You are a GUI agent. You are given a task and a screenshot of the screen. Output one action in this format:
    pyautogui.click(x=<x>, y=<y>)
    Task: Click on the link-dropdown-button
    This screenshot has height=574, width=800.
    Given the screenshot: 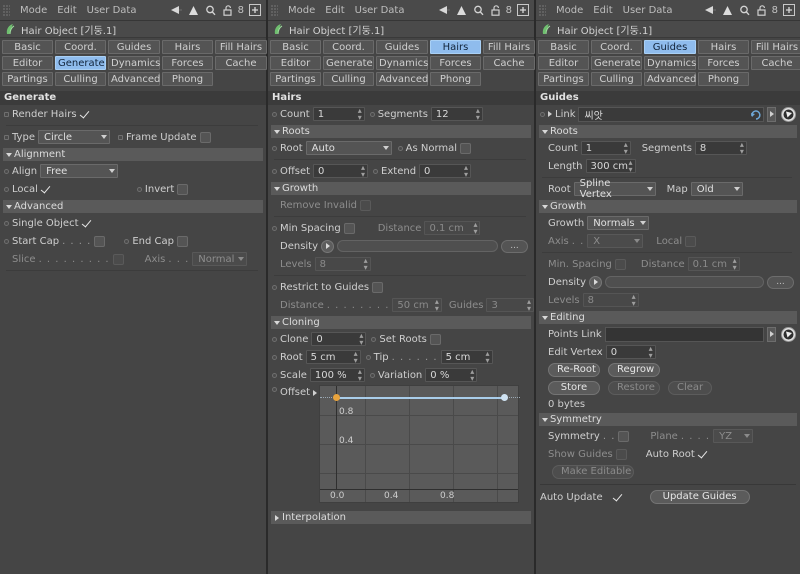 What is the action you would take?
    pyautogui.click(x=771, y=114)
    